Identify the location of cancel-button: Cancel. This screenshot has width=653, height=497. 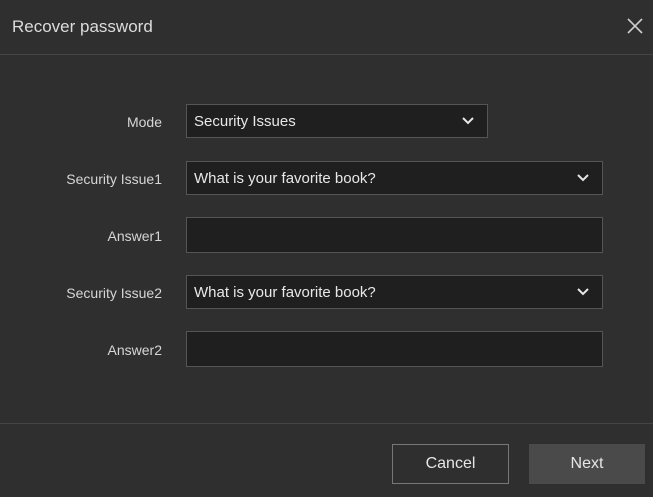
(450, 464).